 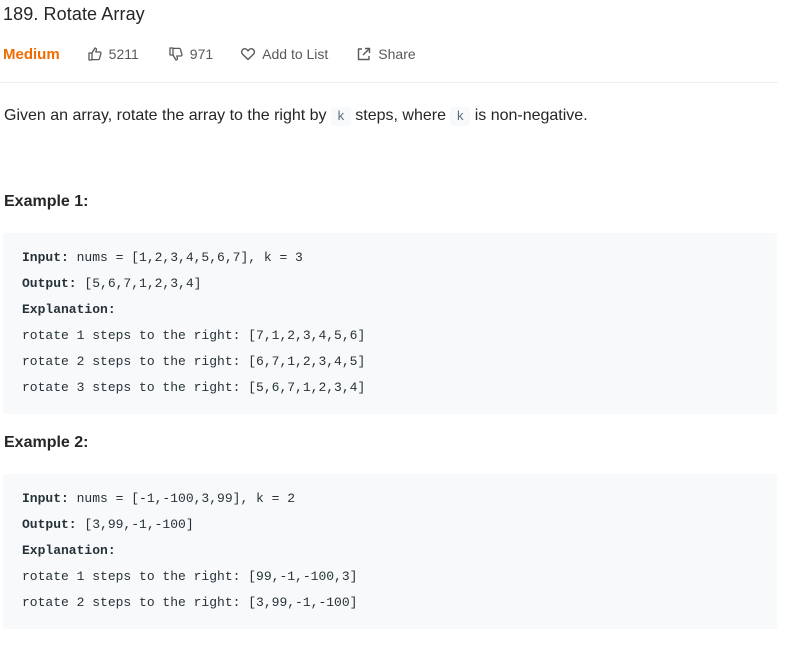 What do you see at coordinates (139, 283) in the screenshot?
I see `output-value: [5,6,7,1,2,3,4]` at bounding box center [139, 283].